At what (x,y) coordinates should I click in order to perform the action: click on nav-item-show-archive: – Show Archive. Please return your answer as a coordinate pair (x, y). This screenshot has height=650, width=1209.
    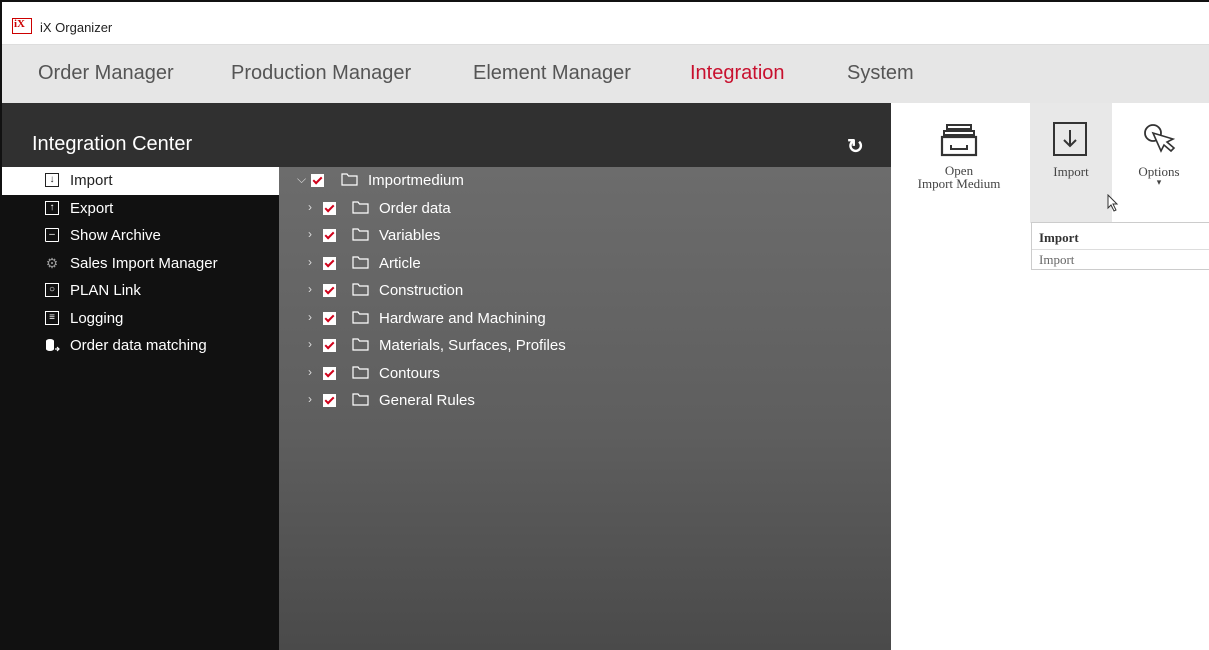
    Looking at the image, I should click on (140, 236).